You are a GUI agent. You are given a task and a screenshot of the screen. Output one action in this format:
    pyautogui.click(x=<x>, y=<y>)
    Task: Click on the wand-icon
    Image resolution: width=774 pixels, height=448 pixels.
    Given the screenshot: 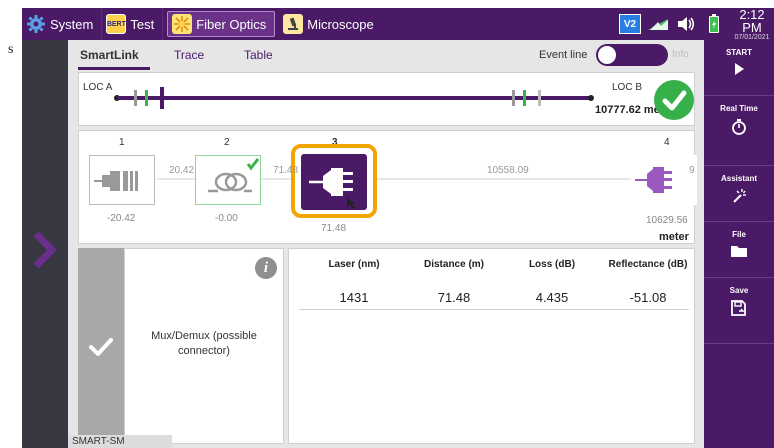 What is the action you would take?
    pyautogui.click(x=739, y=196)
    